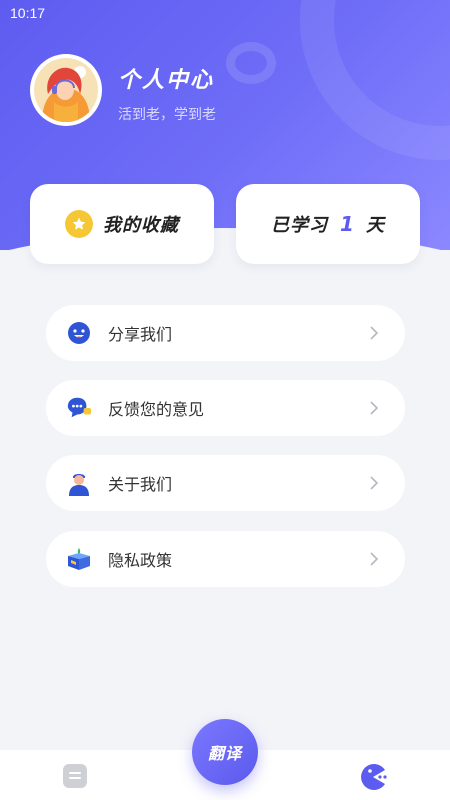  What do you see at coordinates (79, 224) in the screenshot?
I see `star-icon` at bounding box center [79, 224].